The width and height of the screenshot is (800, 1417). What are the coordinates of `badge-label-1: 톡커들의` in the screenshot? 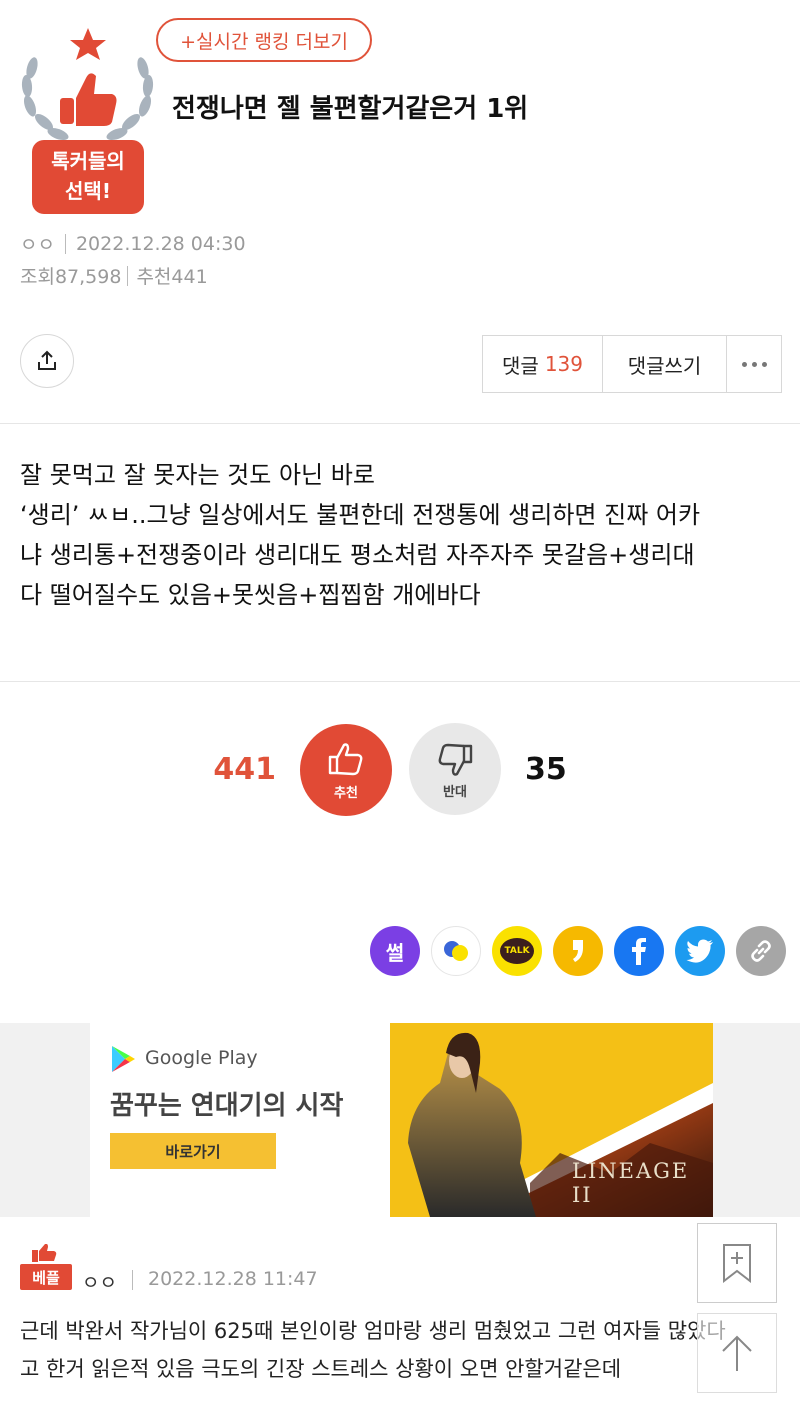 It's located at (88, 161).